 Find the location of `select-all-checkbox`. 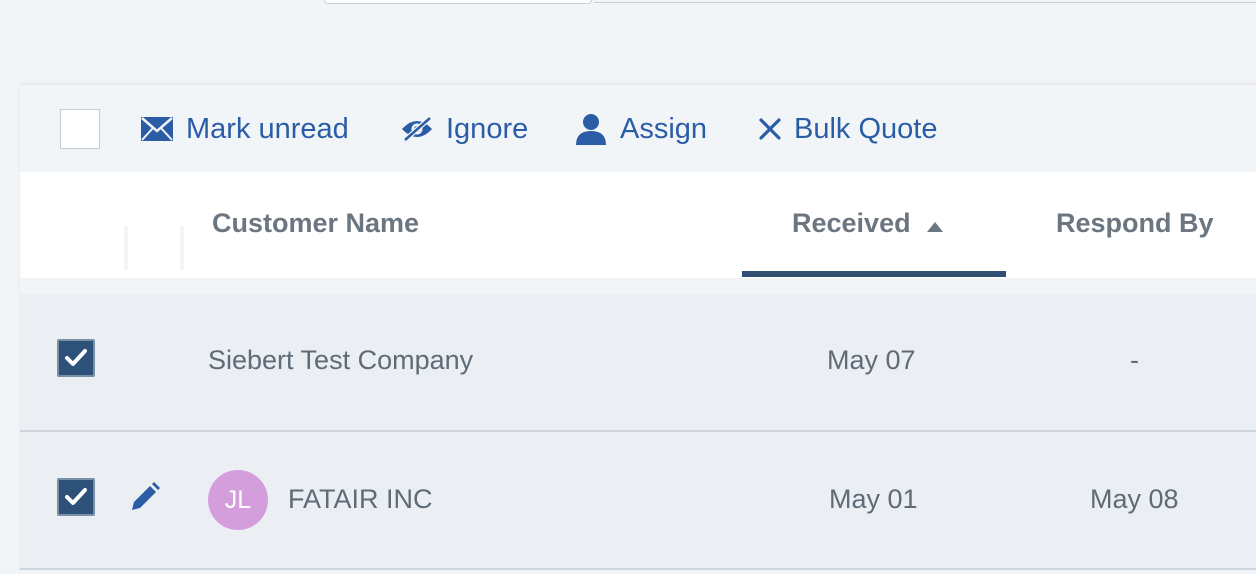

select-all-checkbox is located at coordinates (80, 129).